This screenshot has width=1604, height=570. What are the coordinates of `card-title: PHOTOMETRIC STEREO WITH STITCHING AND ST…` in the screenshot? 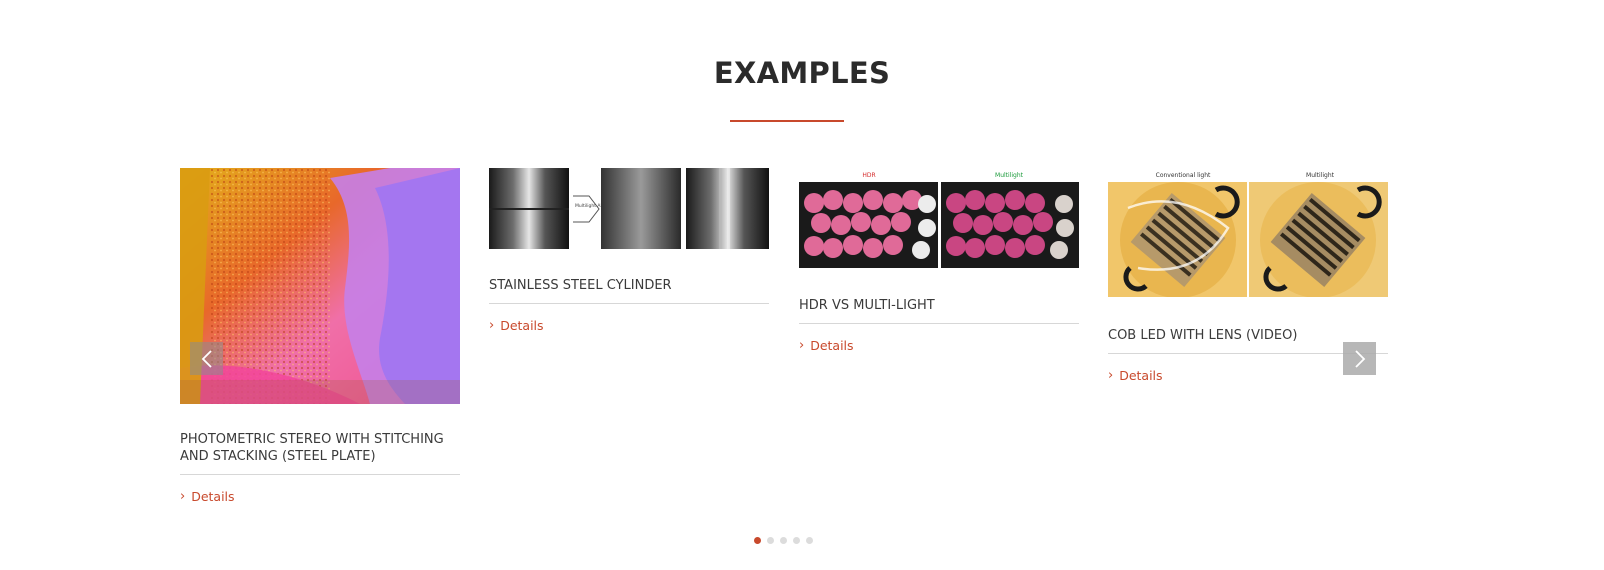 It's located at (320, 453).